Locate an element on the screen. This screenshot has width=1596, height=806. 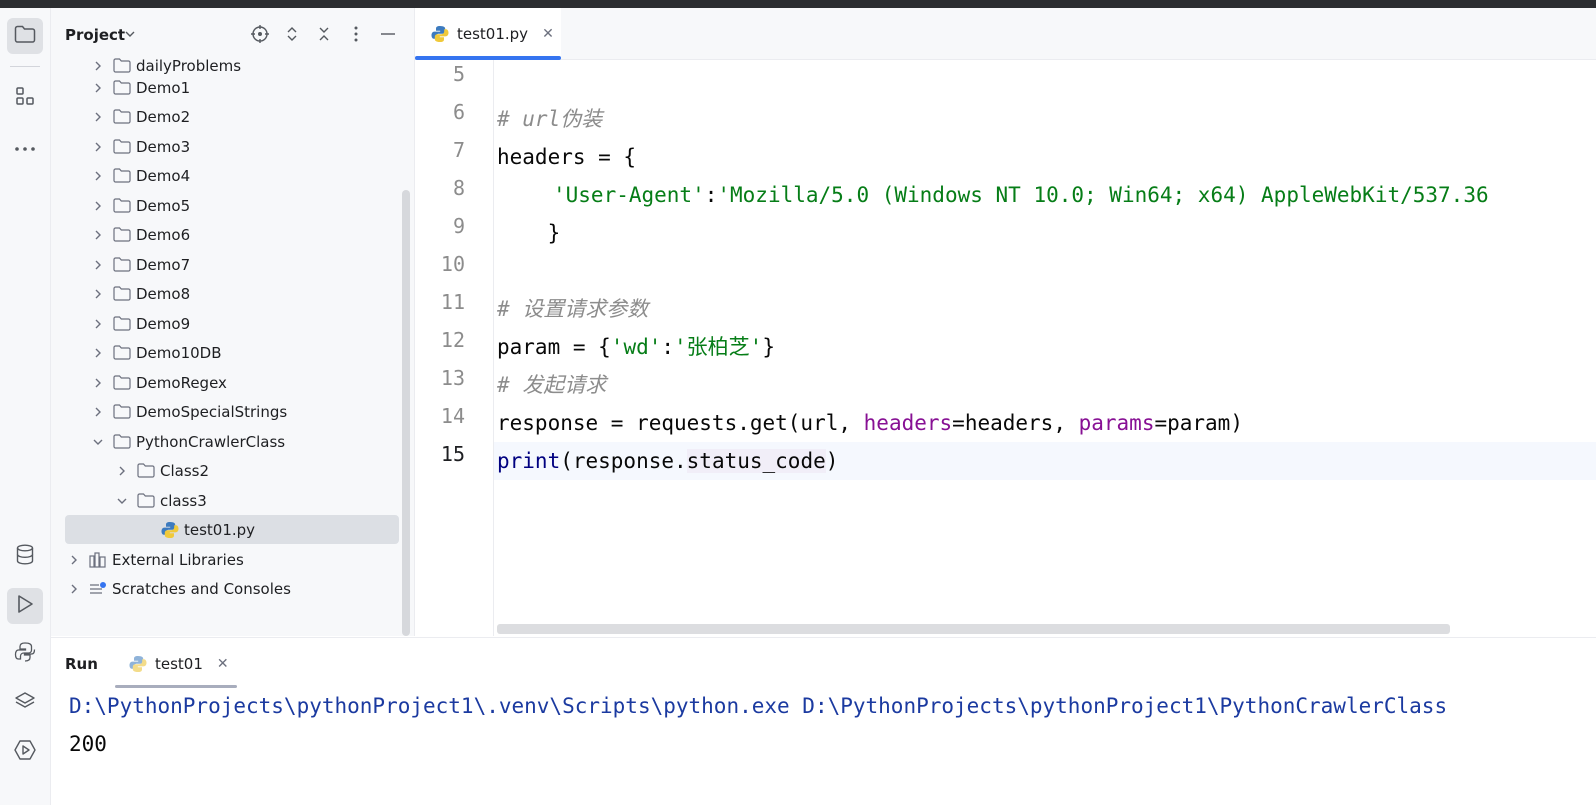
tree-item-demo8: Demo8 is located at coordinates (232, 293).